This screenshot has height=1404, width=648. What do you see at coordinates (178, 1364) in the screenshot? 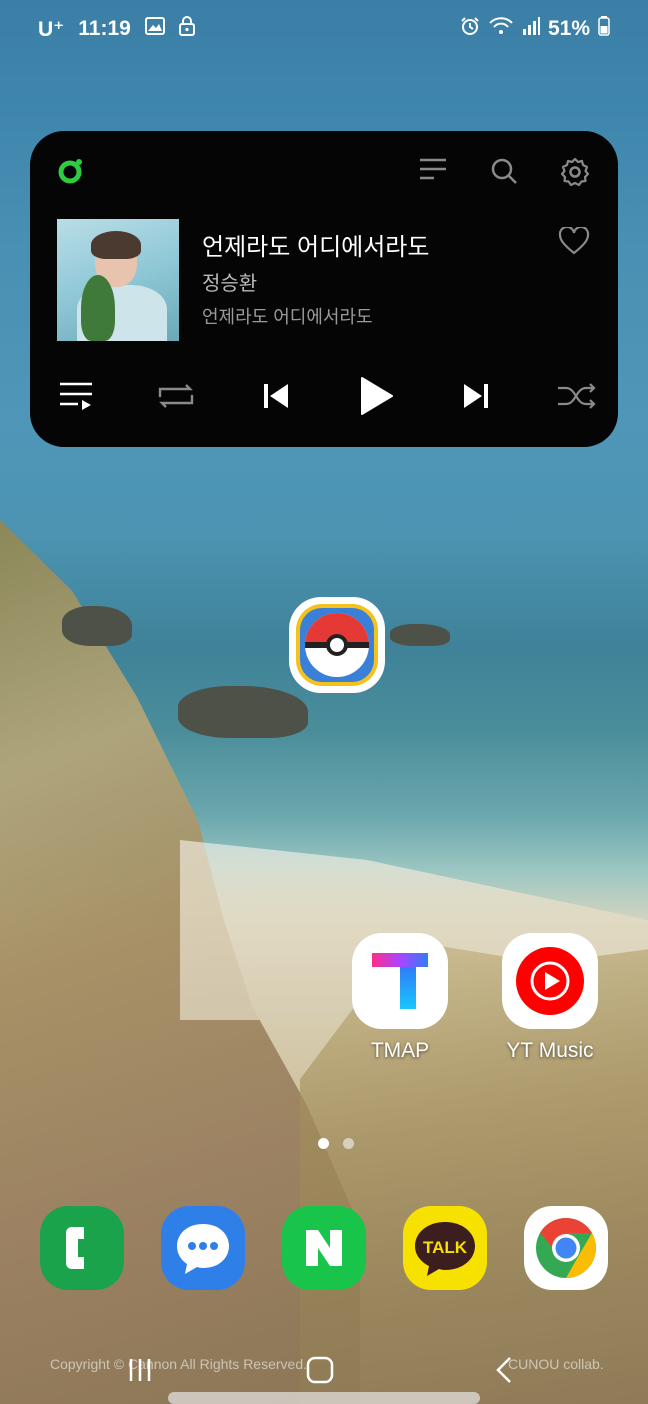
I see `wallpaper-watermark-left: Copyright © Cannon All Rights Reserved.` at bounding box center [178, 1364].